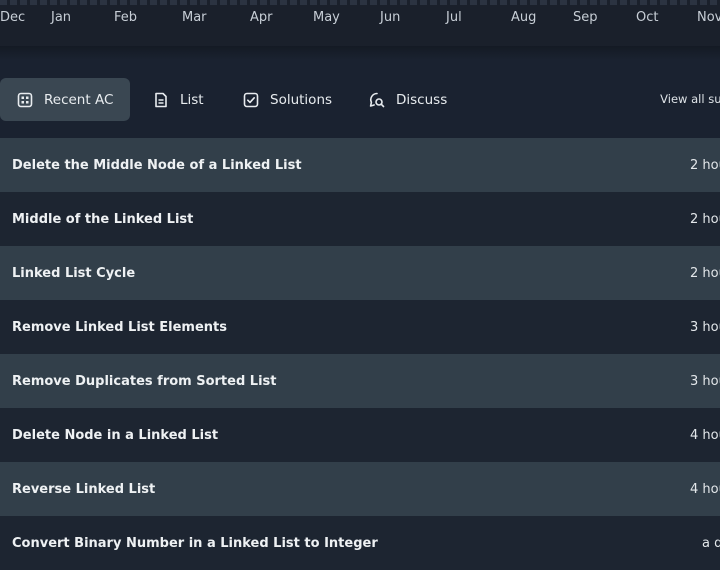 This screenshot has height=570, width=720. What do you see at coordinates (360, 327) in the screenshot?
I see `list-item: Remove Linked List Elements 3 hou` at bounding box center [360, 327].